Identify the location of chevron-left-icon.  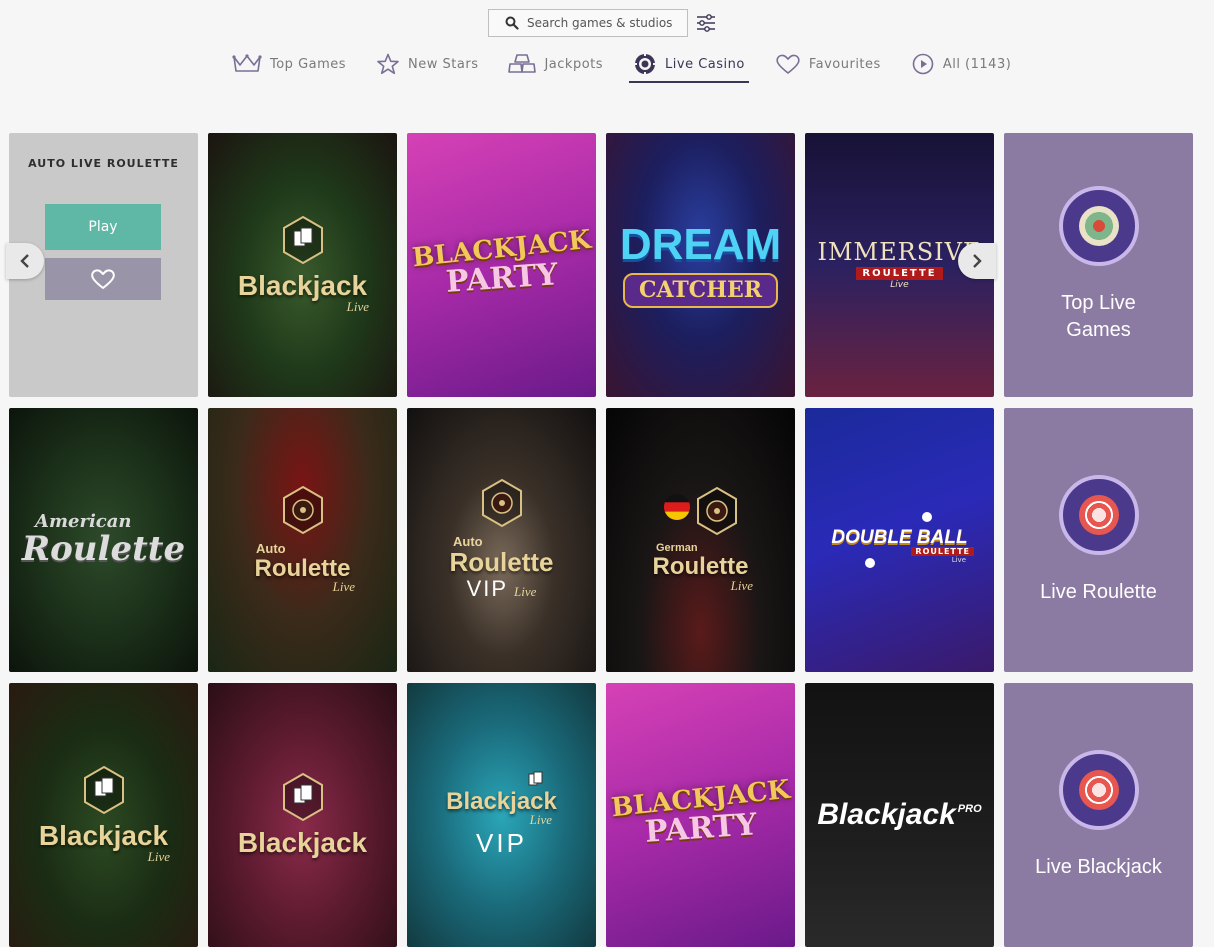
(24, 261).